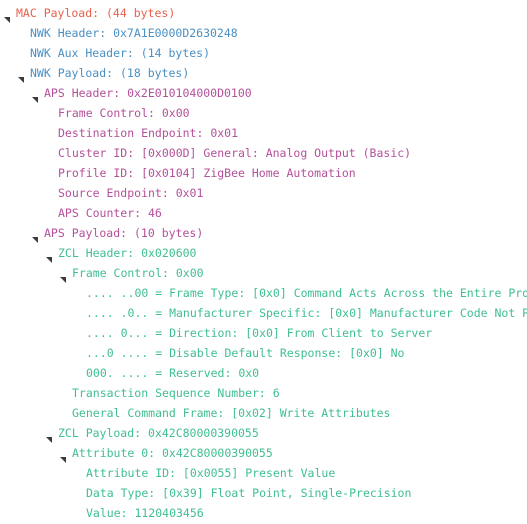 The width and height of the screenshot is (528, 524). I want to click on tree-row-label: Destination Endpoint: 0x01, so click(148, 133).